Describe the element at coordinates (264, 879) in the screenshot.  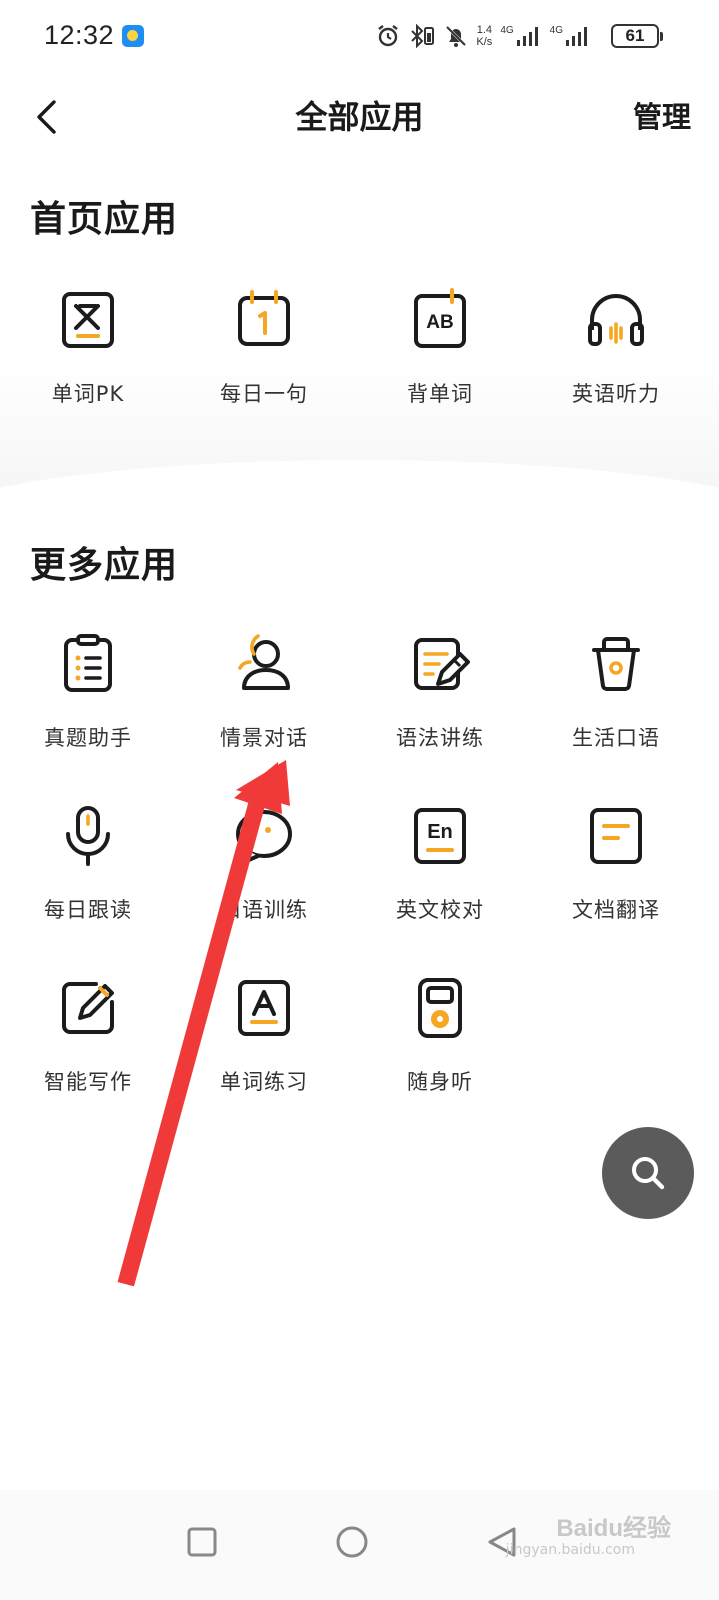
I see `app-speaking-training: 口语训练` at that location.